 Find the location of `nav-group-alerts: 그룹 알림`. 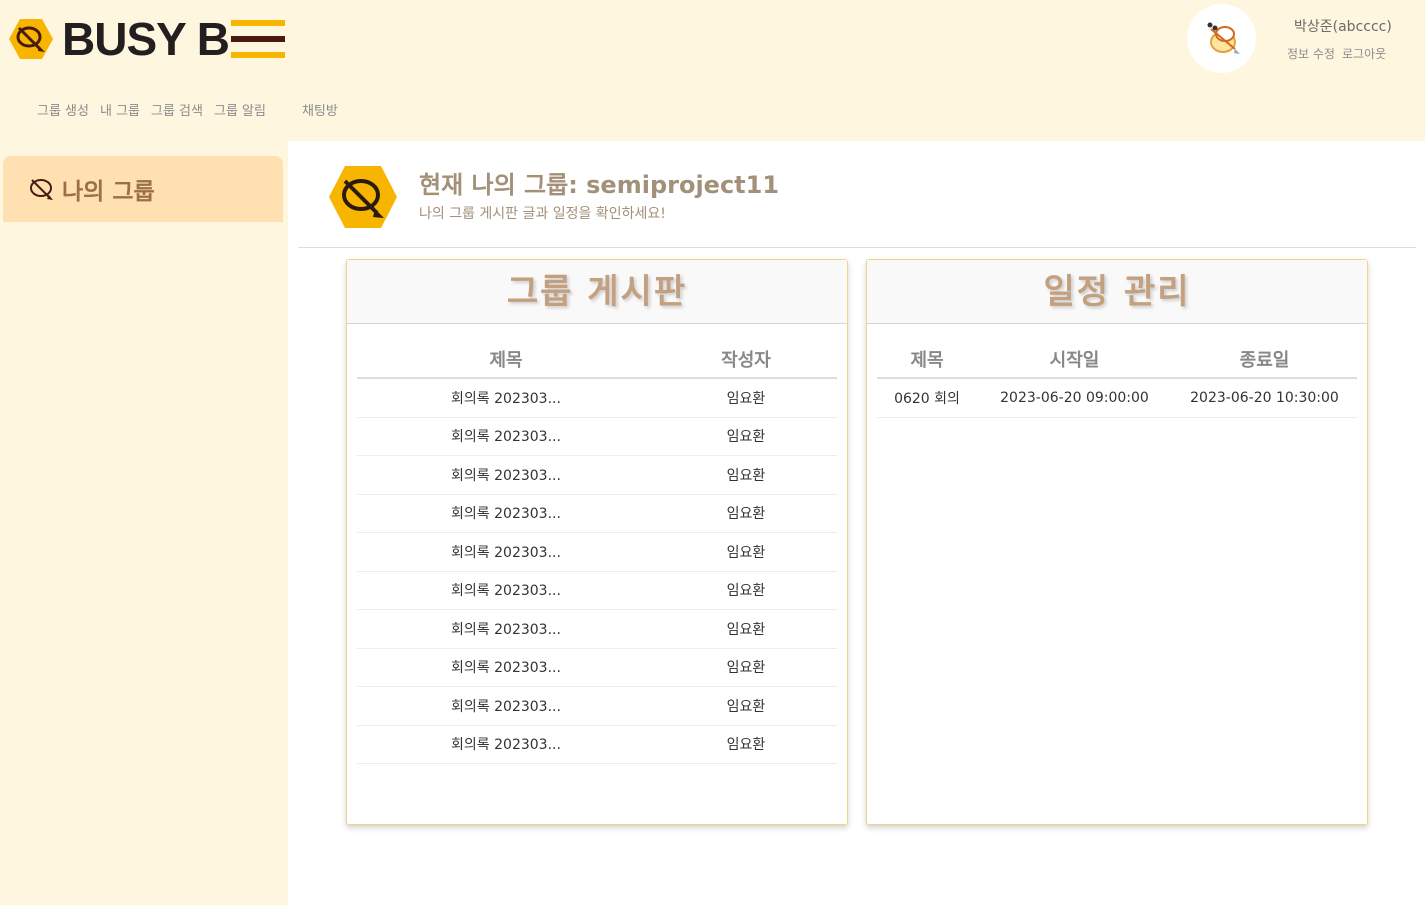

nav-group-alerts: 그룹 알림 is located at coordinates (240, 109).